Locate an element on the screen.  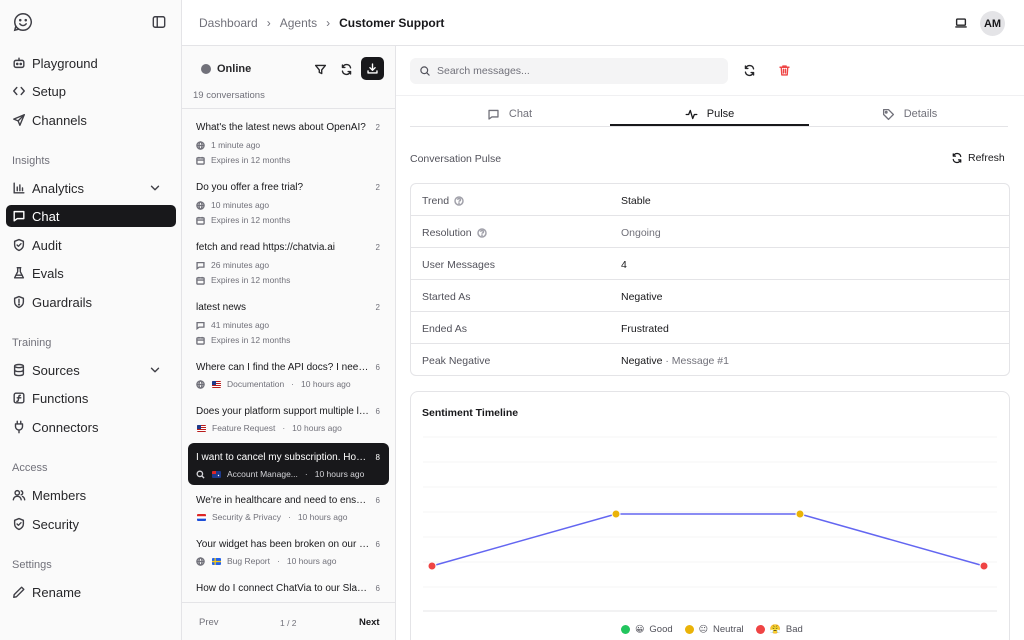
conversation-meta: Expires in 12 months is located at coordinates (243, 340).